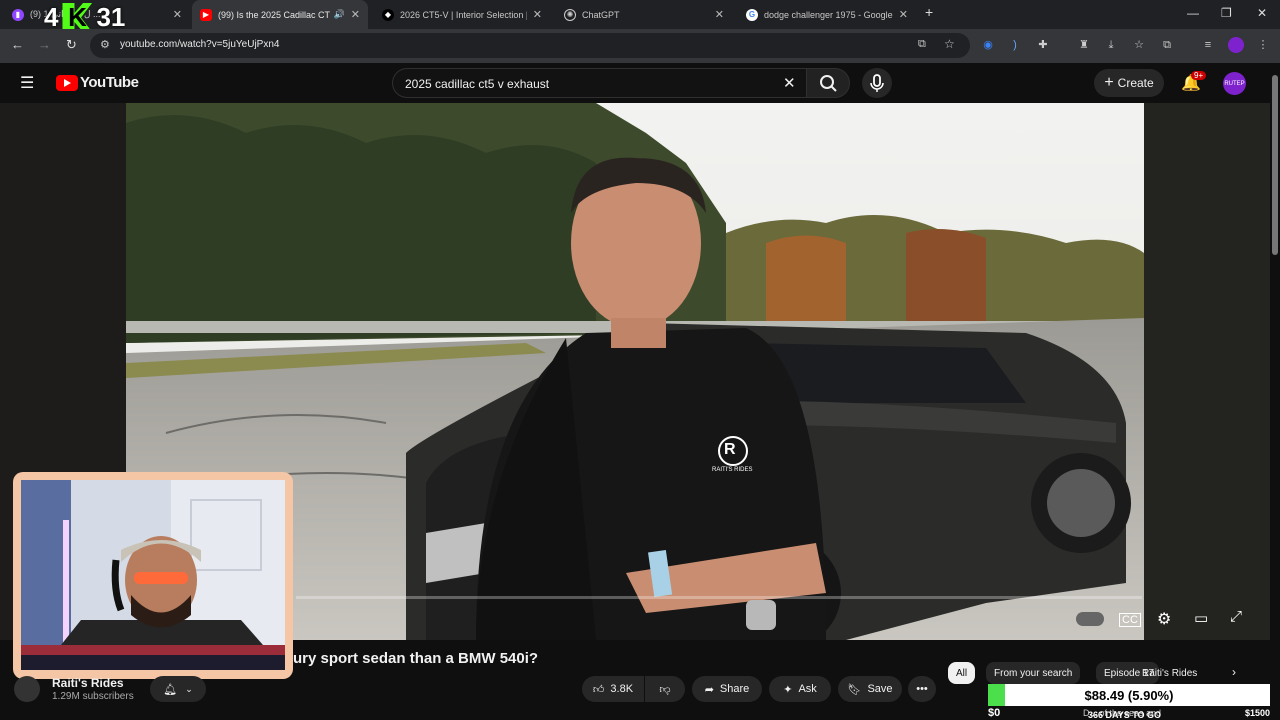 The width and height of the screenshot is (1280, 720). I want to click on forward-icon: →, so click(44, 44).